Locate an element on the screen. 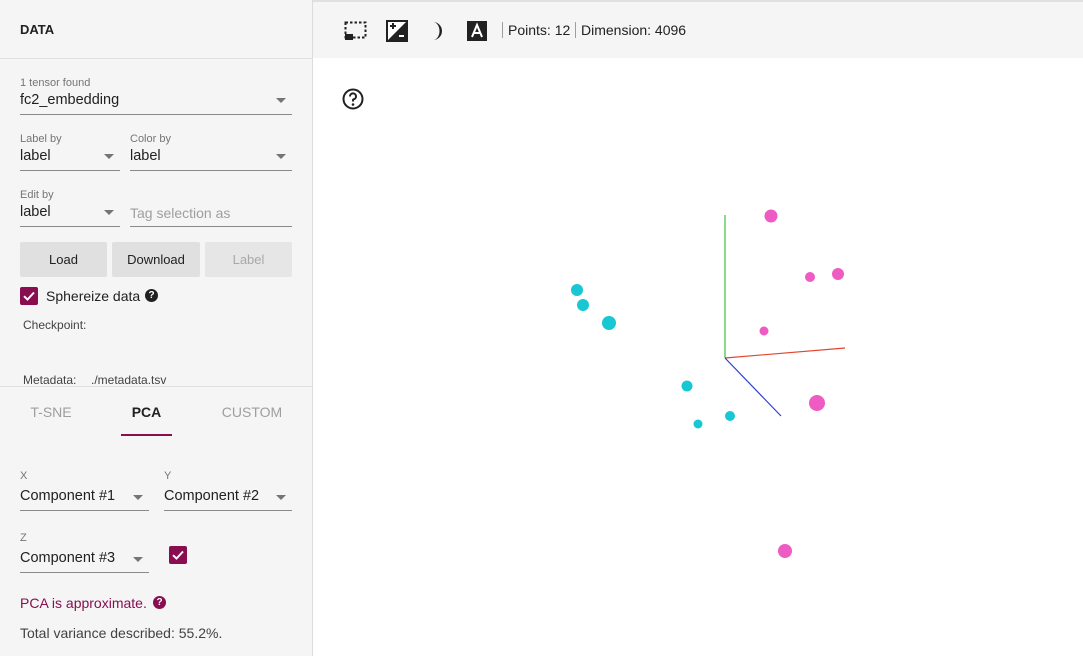 This screenshot has height=656, width=1083. pca-z-select: Z Component #3 is located at coordinates (84, 552).